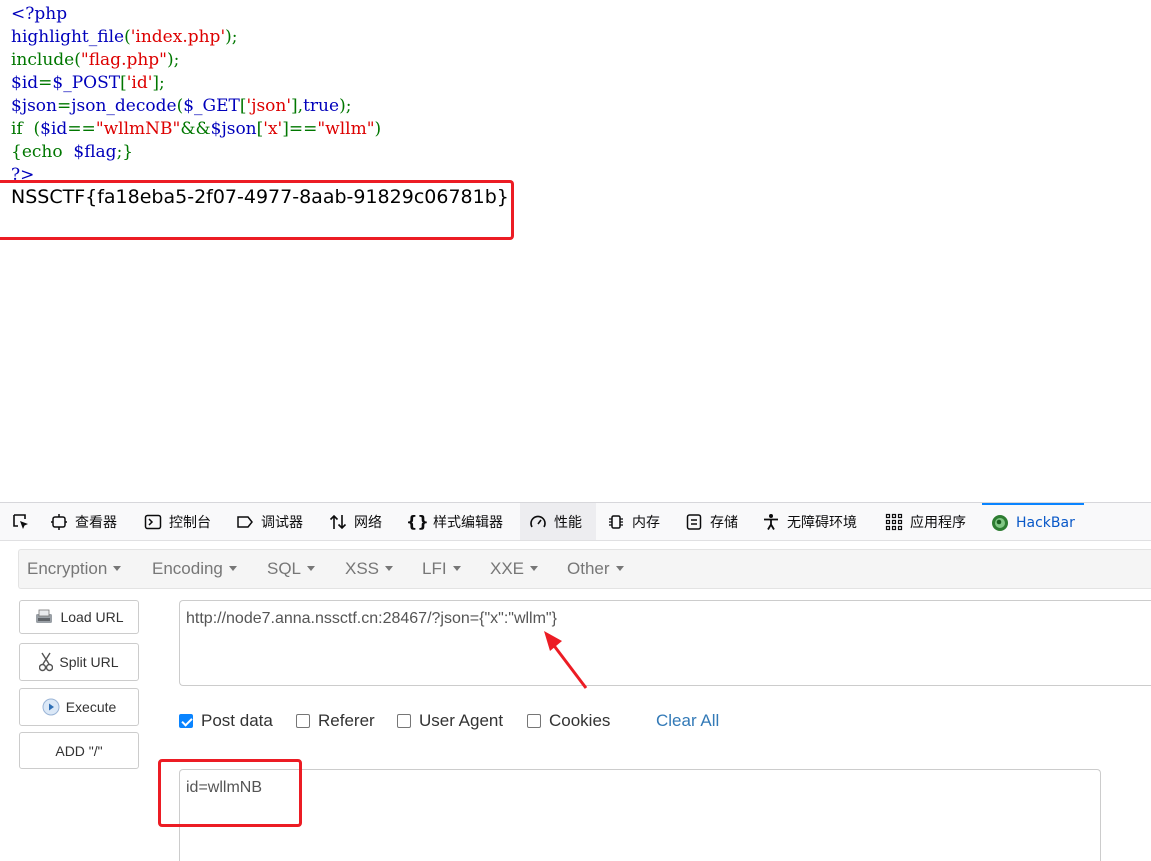  What do you see at coordinates (269, 106) in the screenshot?
I see `code-token: 'json'` at bounding box center [269, 106].